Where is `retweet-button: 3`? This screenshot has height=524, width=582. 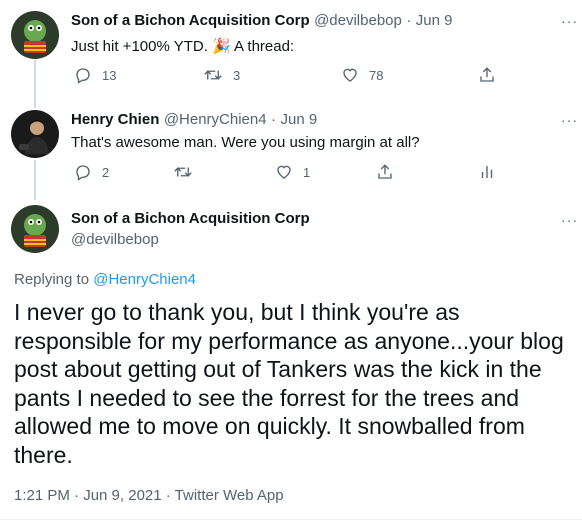
retweet-button: 3 is located at coordinates (221, 75).